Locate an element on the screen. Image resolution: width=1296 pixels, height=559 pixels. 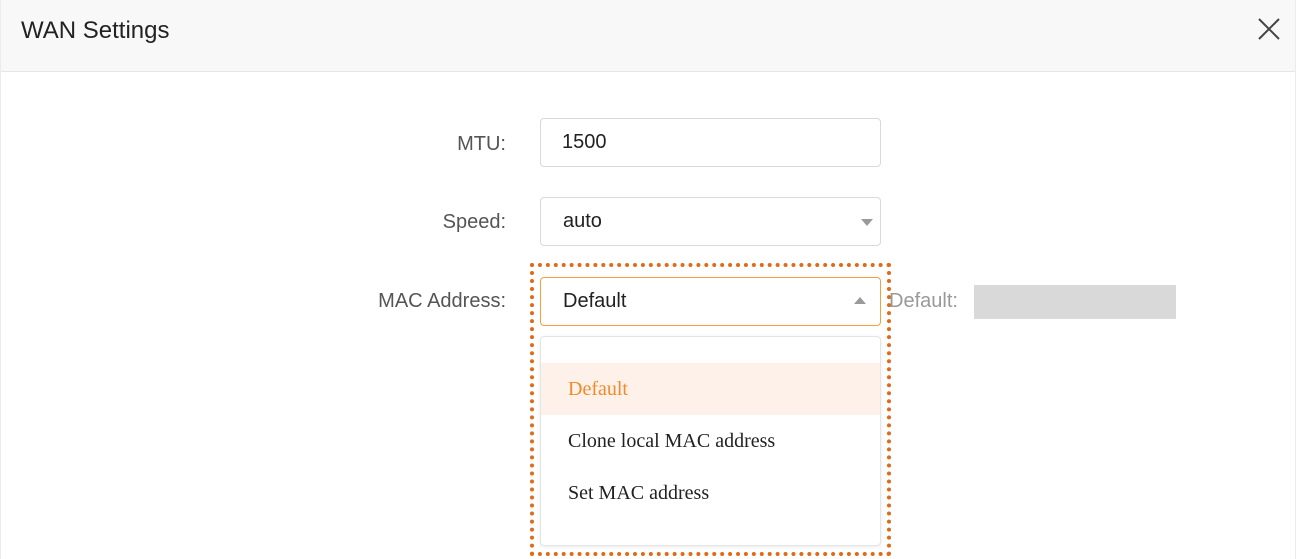
mtu-input is located at coordinates (710, 142).